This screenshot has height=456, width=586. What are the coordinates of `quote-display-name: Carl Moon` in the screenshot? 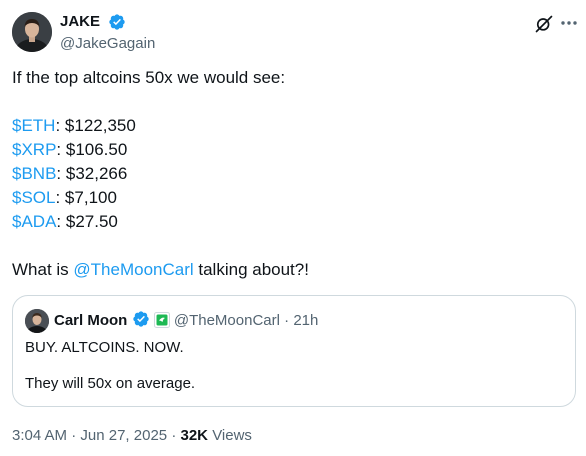 It's located at (90, 320).